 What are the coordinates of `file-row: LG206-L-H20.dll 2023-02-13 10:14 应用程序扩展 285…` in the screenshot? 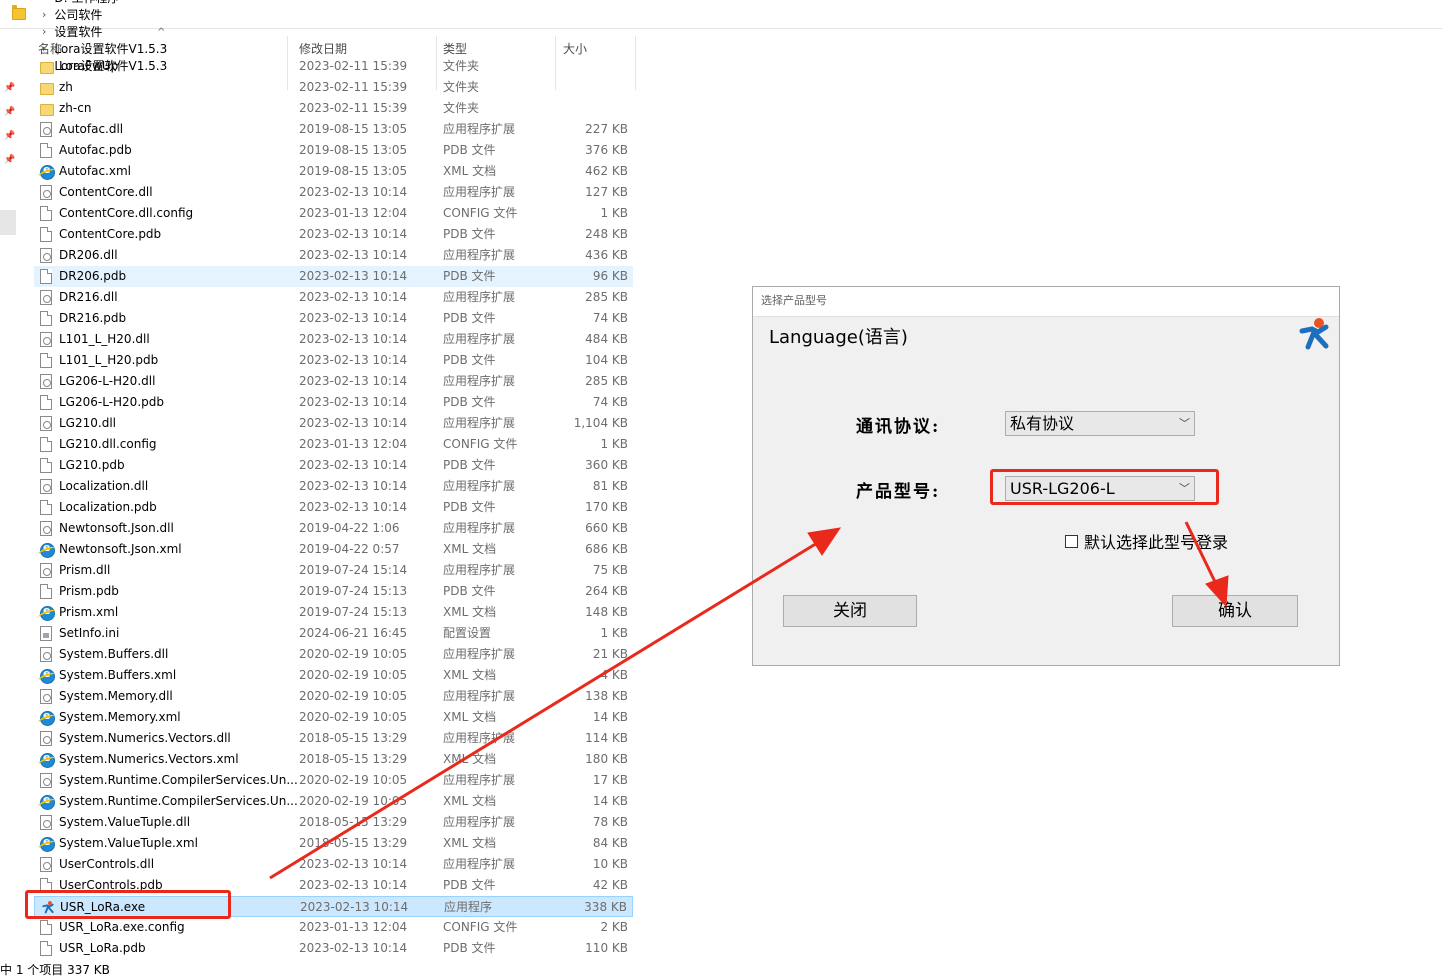 It's located at (333, 381).